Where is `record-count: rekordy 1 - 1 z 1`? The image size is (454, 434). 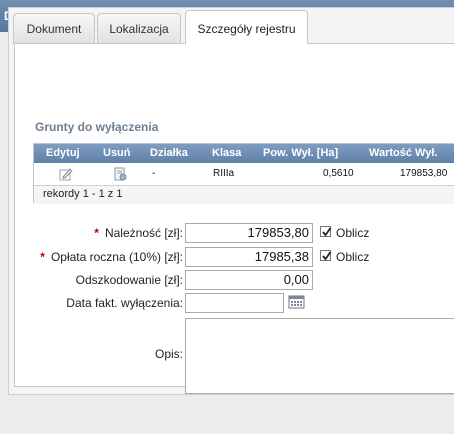
record-count: rekordy 1 - 1 z 1 is located at coordinates (83, 194).